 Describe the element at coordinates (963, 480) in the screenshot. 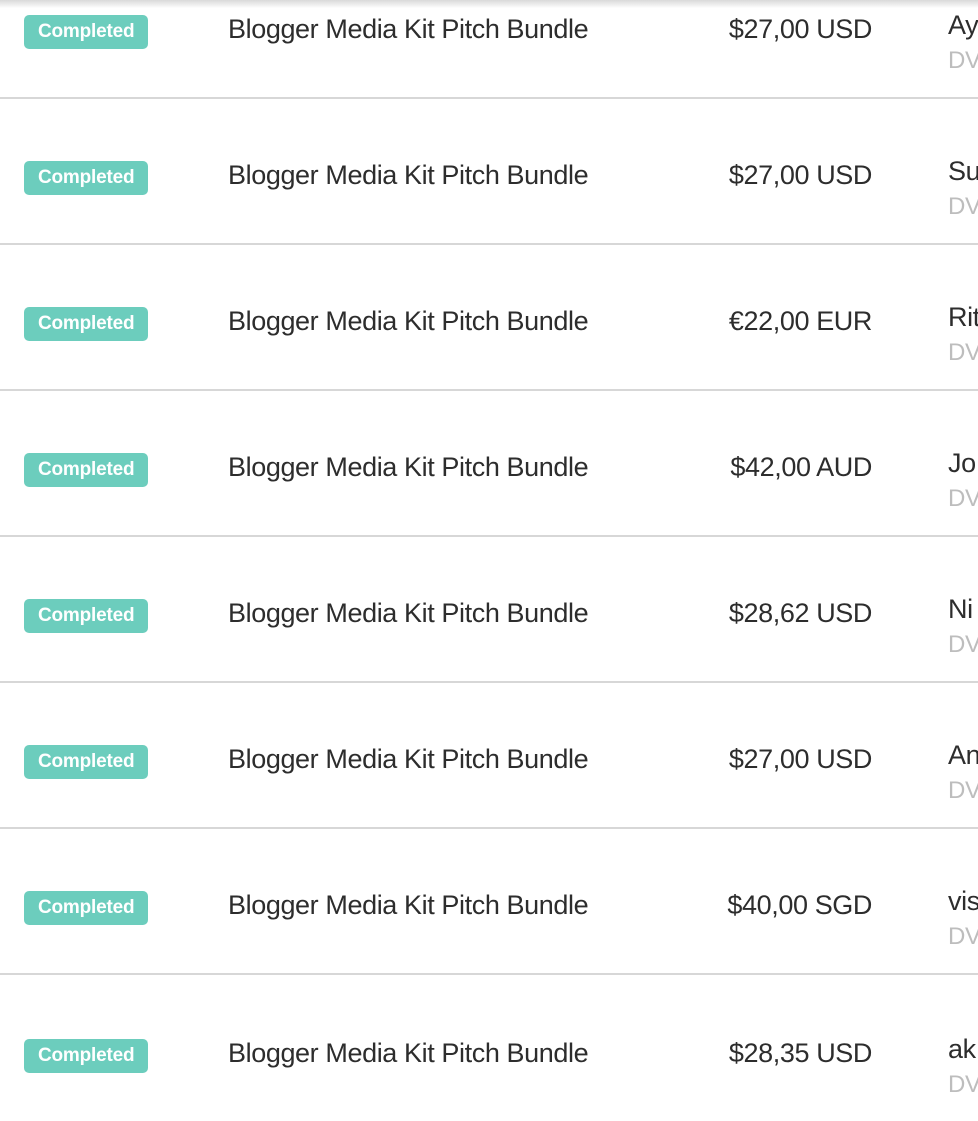

I see `order-customer-cell: Jo DV` at that location.